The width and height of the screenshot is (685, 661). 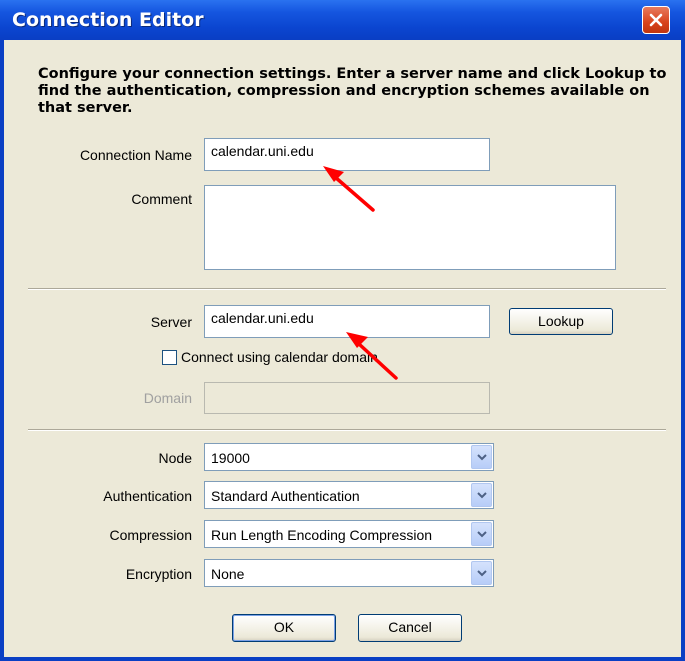 I want to click on ok-button-label: OK, so click(x=284, y=627).